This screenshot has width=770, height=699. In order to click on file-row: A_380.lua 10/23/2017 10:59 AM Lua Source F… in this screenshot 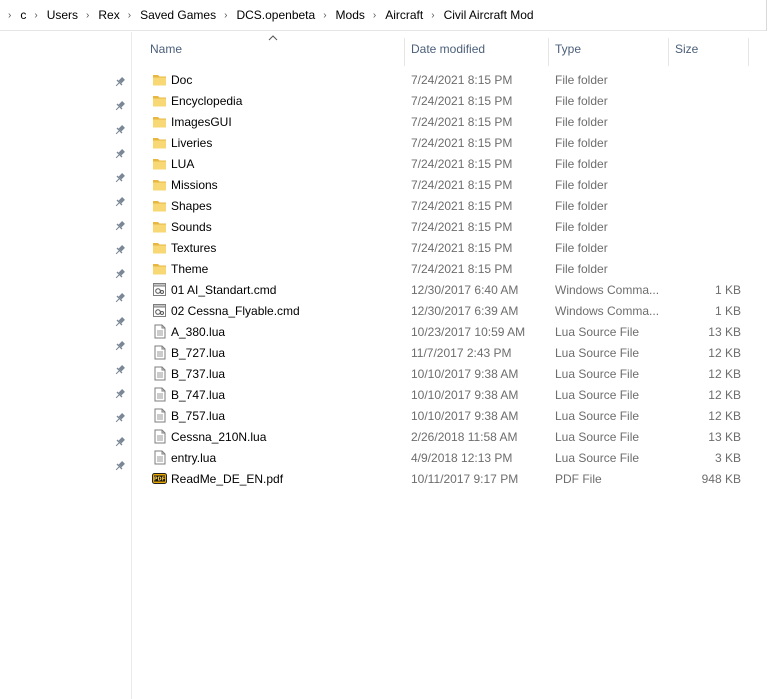, I will do `click(451, 331)`.